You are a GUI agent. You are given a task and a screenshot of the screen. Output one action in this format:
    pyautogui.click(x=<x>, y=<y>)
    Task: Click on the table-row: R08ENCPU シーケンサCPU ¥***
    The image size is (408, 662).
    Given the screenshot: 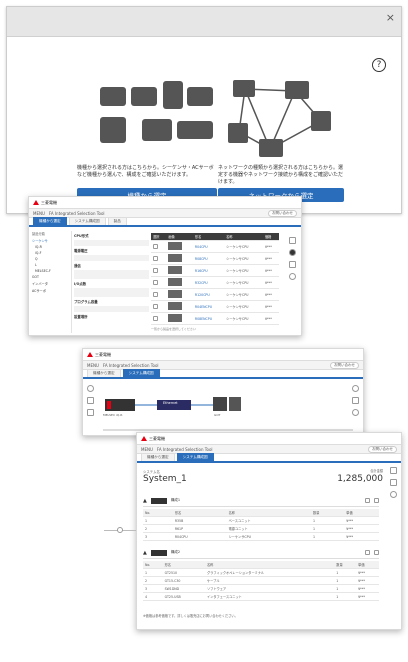 What is the action you would take?
    pyautogui.click(x=215, y=318)
    